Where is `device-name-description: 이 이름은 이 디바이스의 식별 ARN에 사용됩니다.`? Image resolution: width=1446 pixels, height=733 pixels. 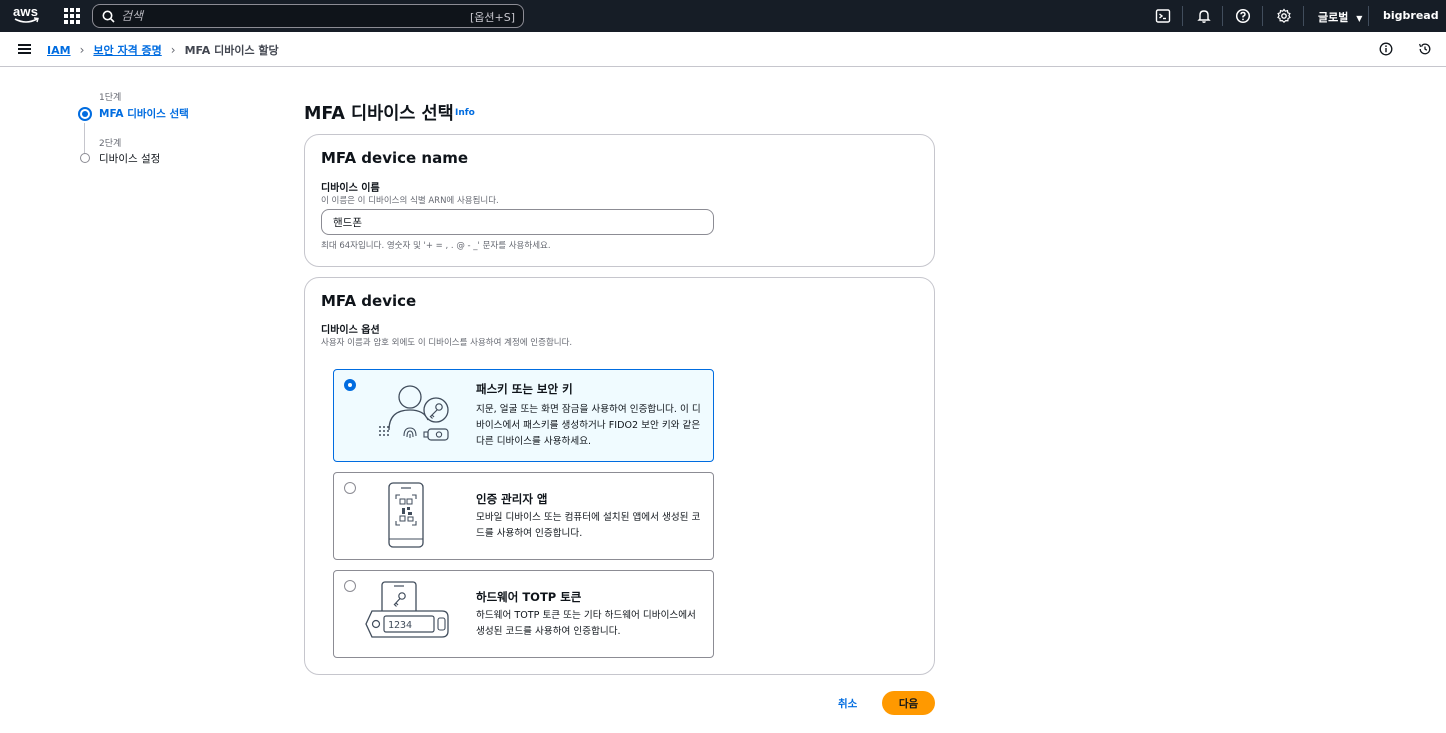 device-name-description: 이 이름은 이 디바이스의 식별 ARN에 사용됩니다. is located at coordinates (410, 201).